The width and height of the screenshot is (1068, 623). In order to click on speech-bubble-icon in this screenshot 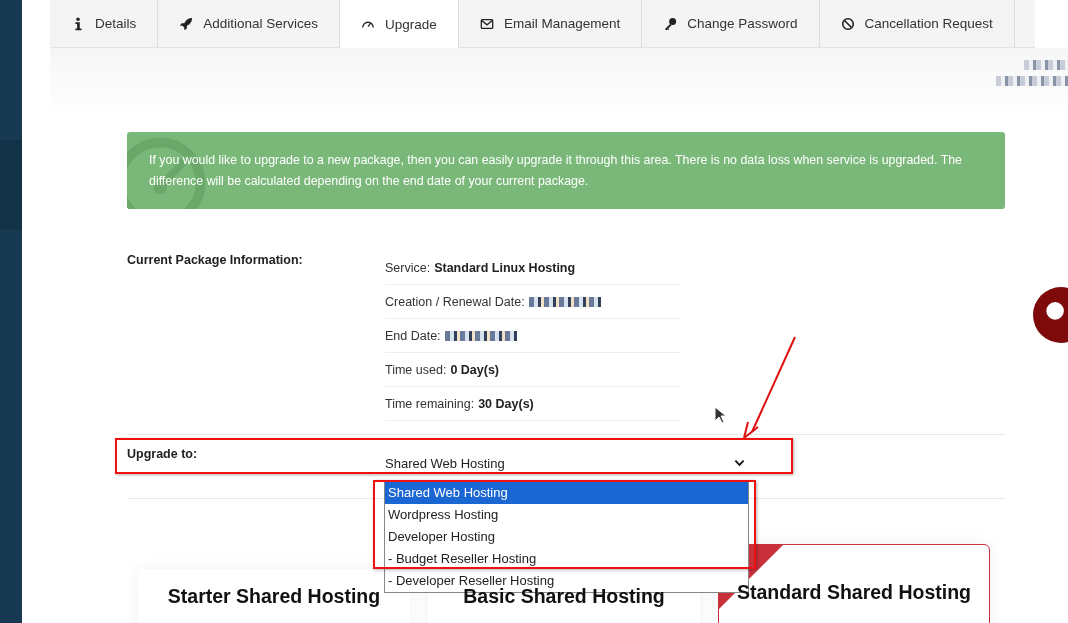, I will do `click(1054, 312)`.